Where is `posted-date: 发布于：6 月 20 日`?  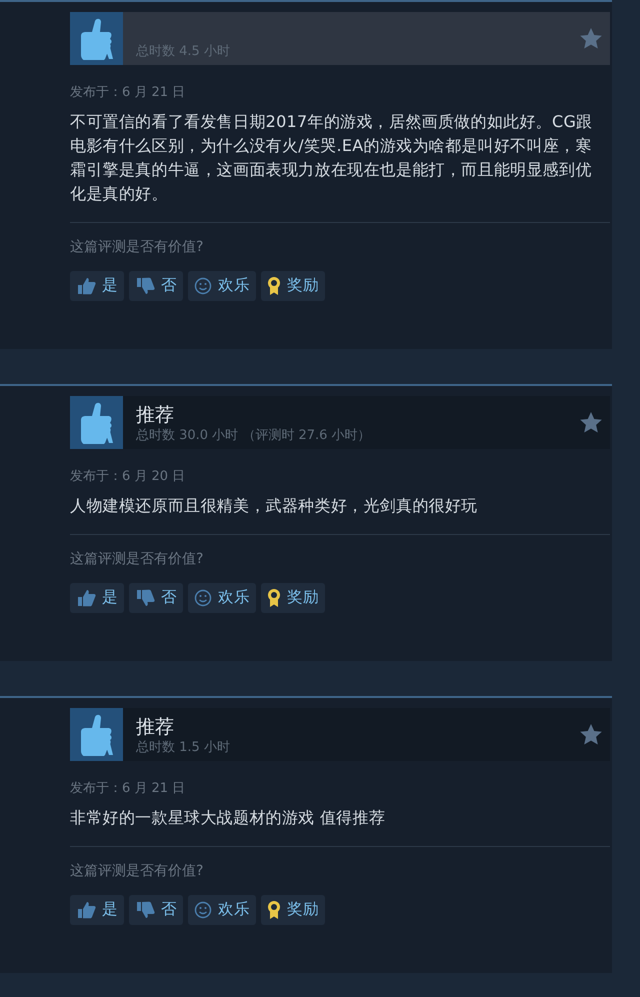 posted-date: 发布于：6 月 20 日 is located at coordinates (128, 477).